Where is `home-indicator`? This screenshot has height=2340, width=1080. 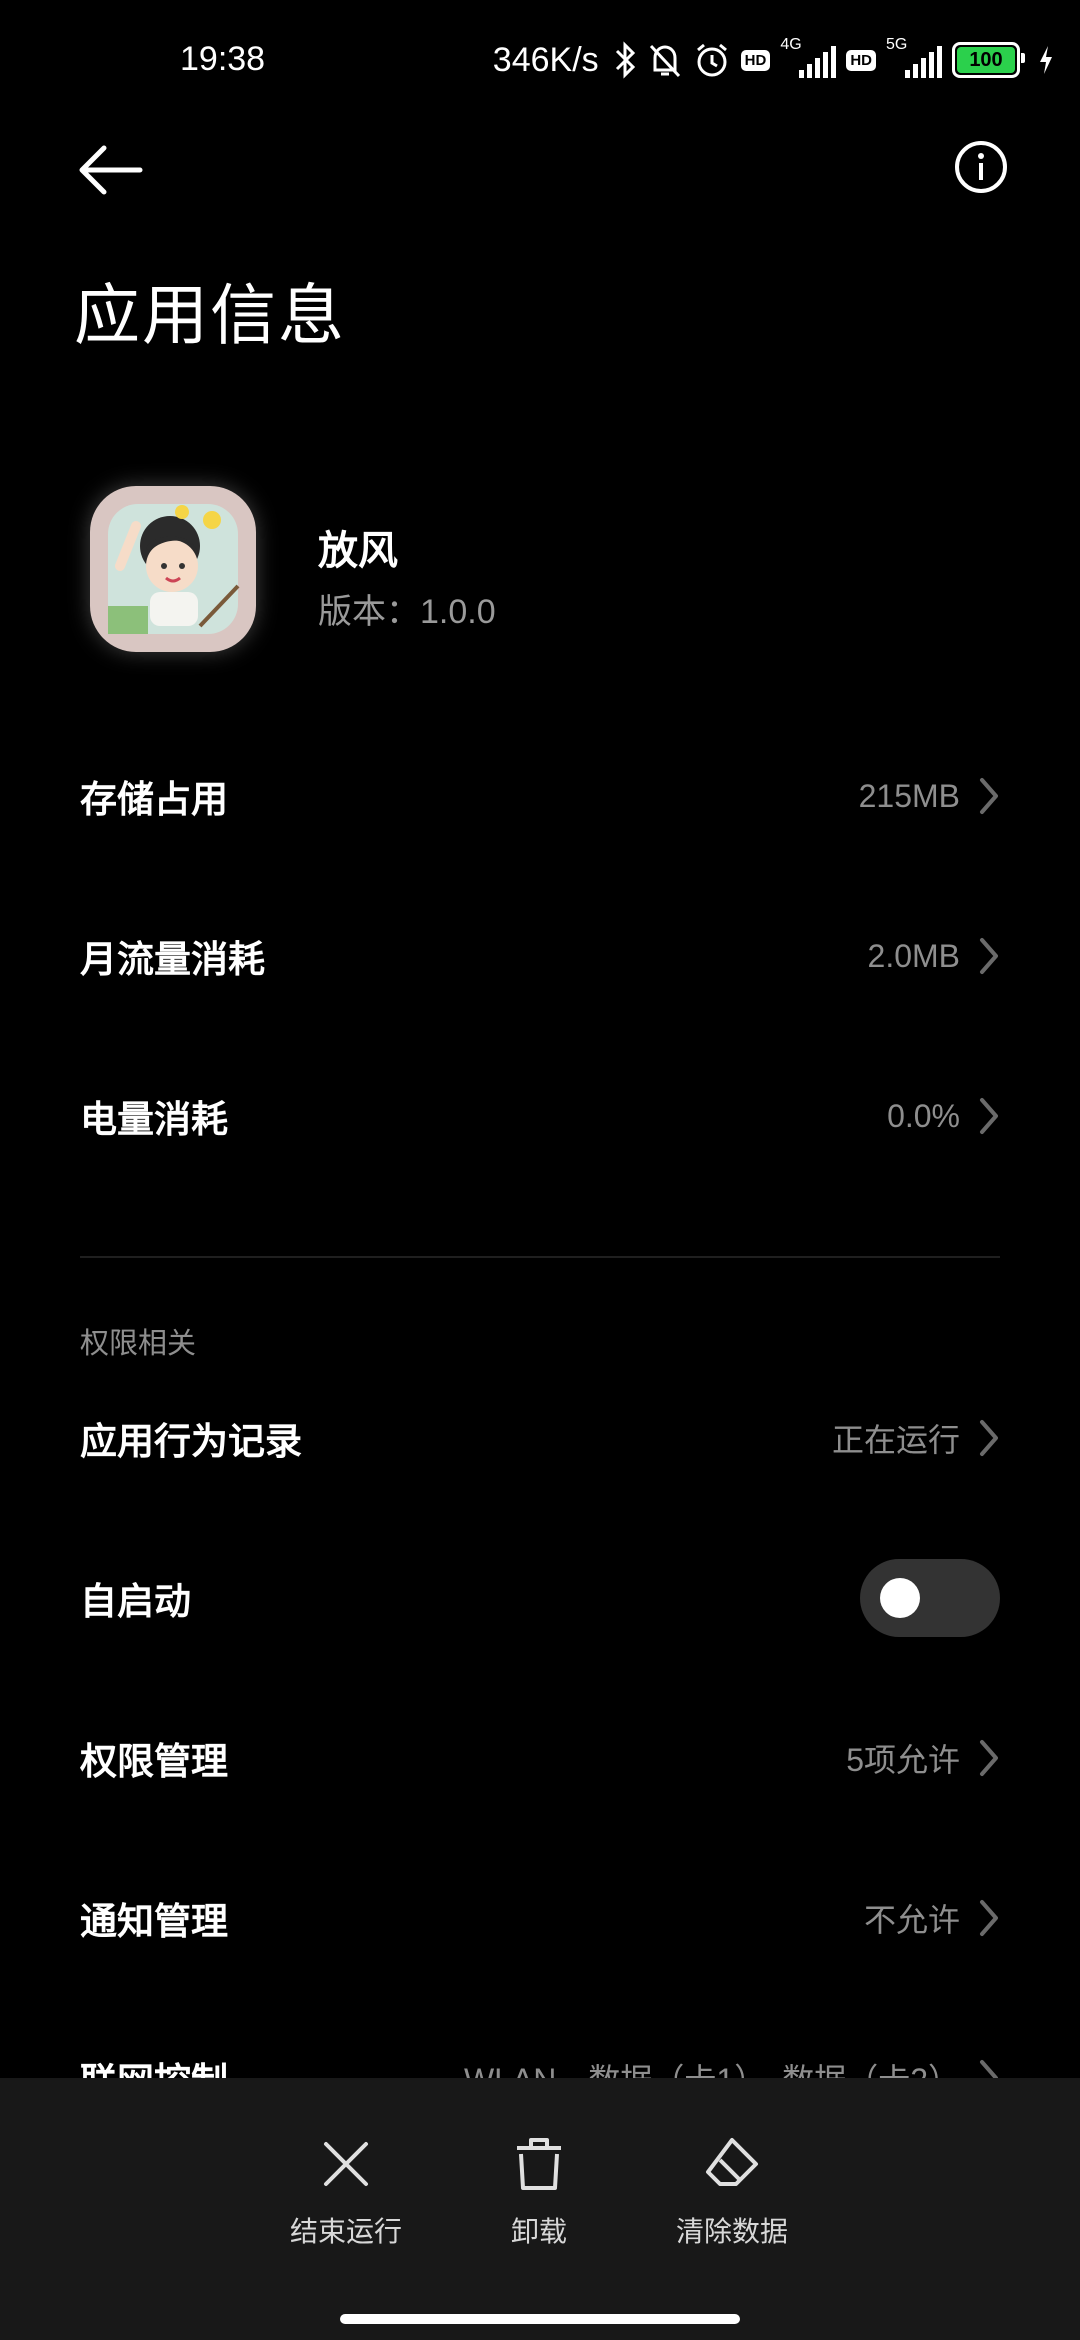
home-indicator is located at coordinates (540, 2319).